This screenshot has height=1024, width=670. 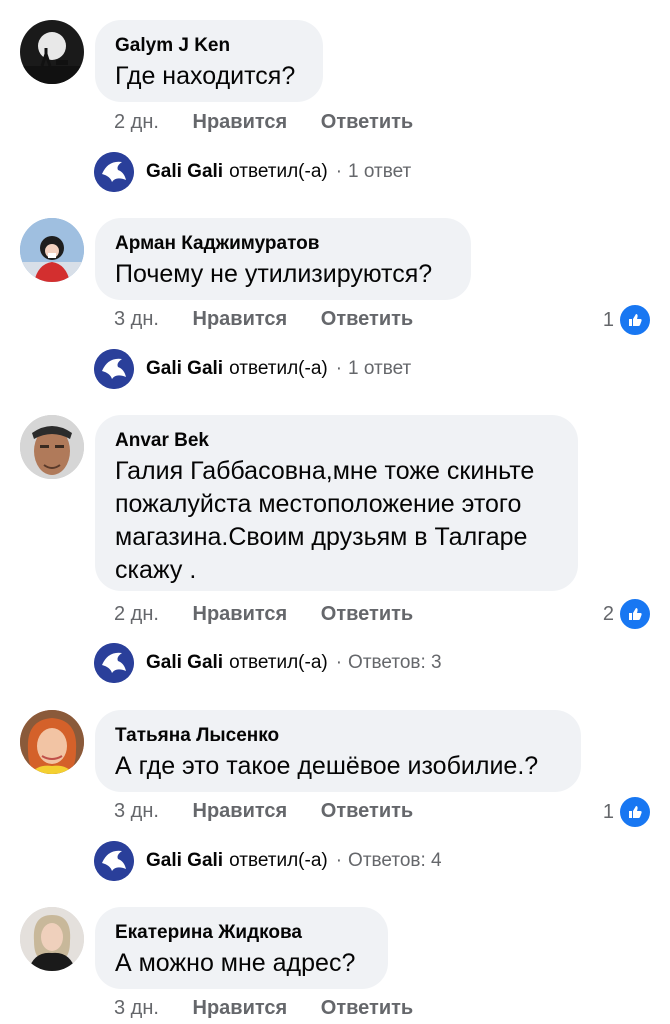 What do you see at coordinates (241, 948) in the screenshot?
I see `comment-bubble: Екатерина Жидкова А можно мне адрес?` at bounding box center [241, 948].